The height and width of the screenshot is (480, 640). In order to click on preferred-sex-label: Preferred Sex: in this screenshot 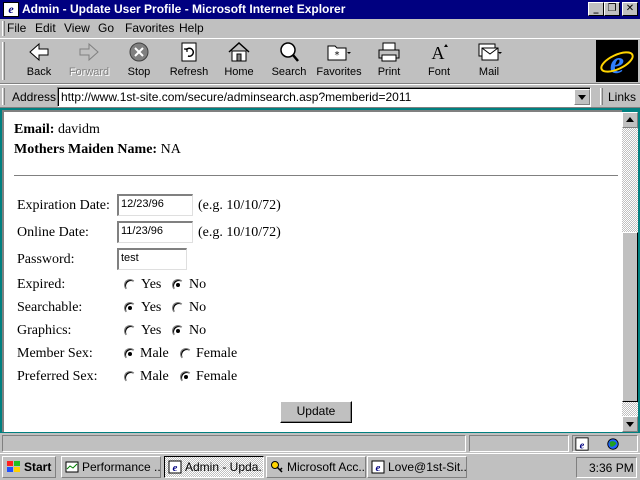, I will do `click(57, 376)`.